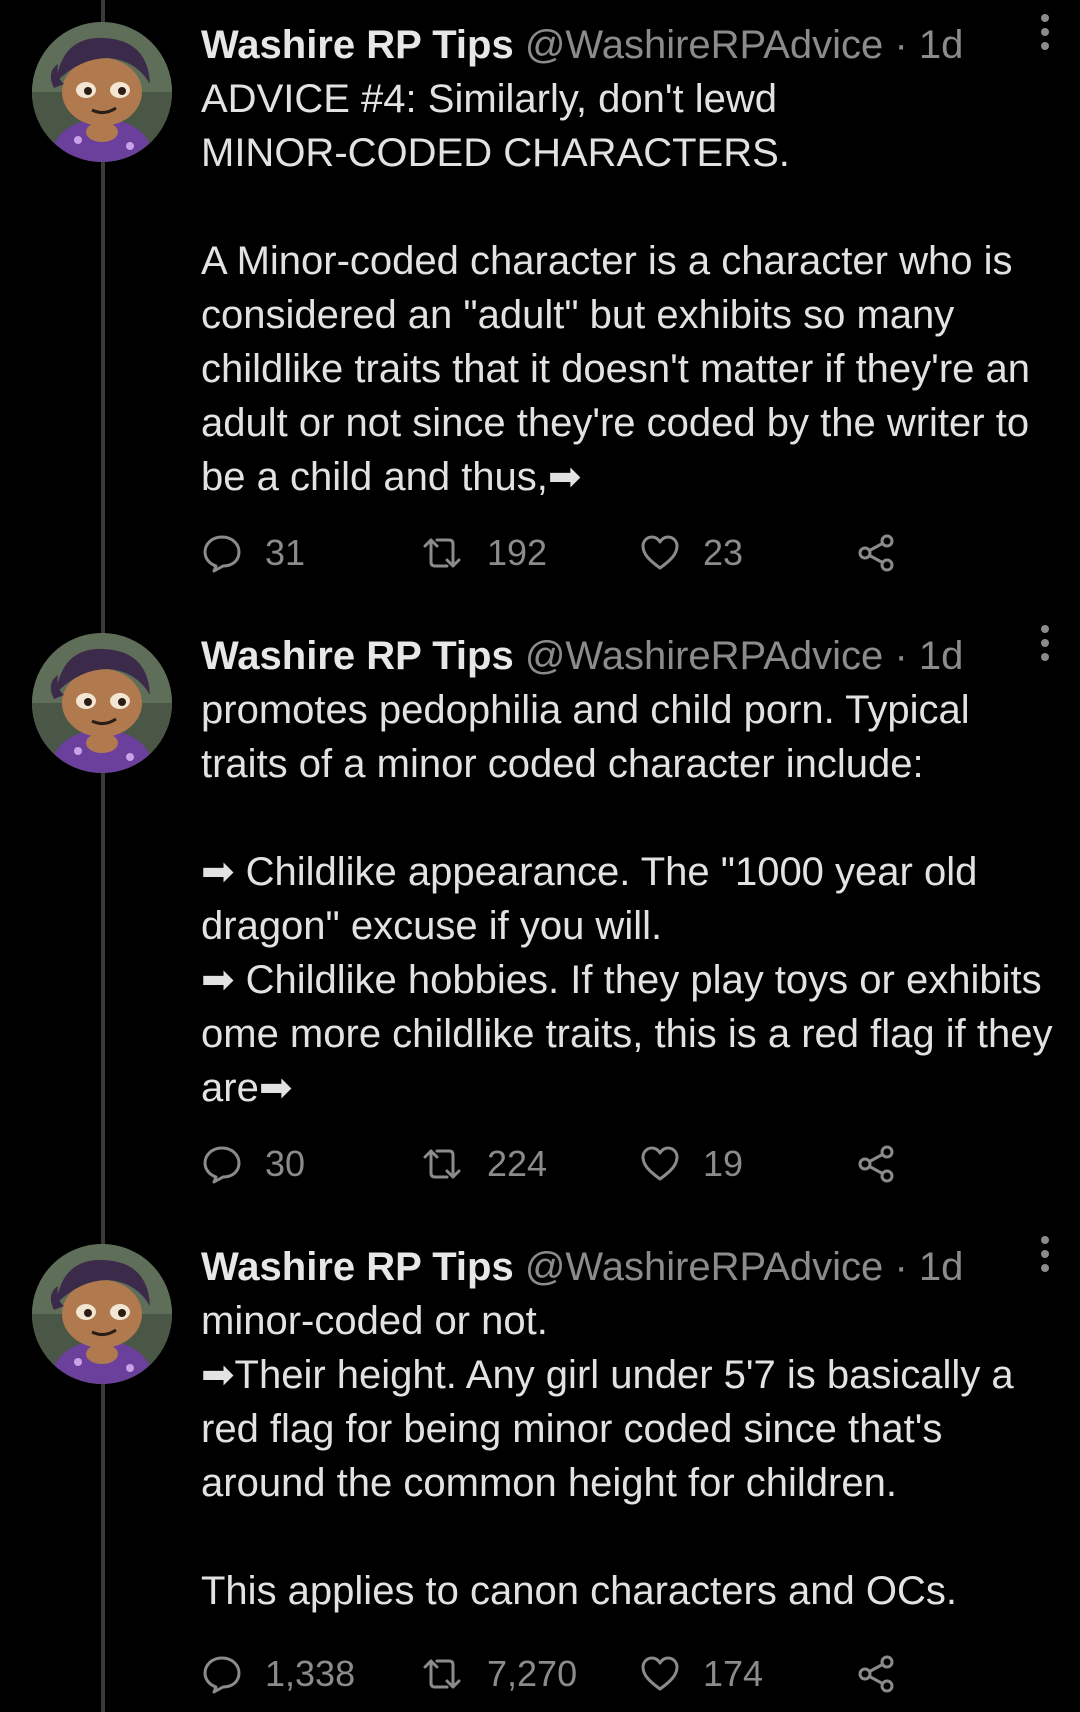 This screenshot has height=1712, width=1080. I want to click on like-button: 23, so click(691, 553).